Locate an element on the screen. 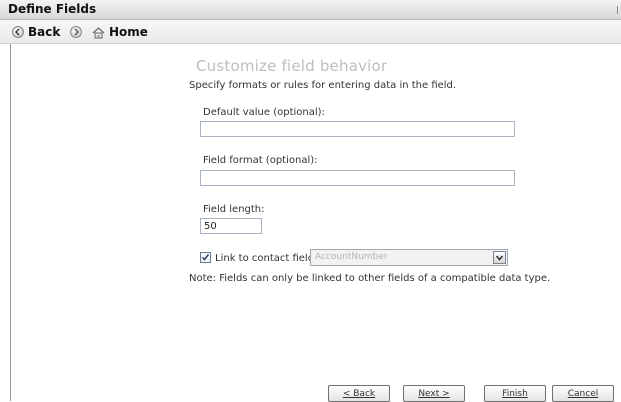 The height and width of the screenshot is (402, 621). back-nav-button: Back is located at coordinates (36, 32).